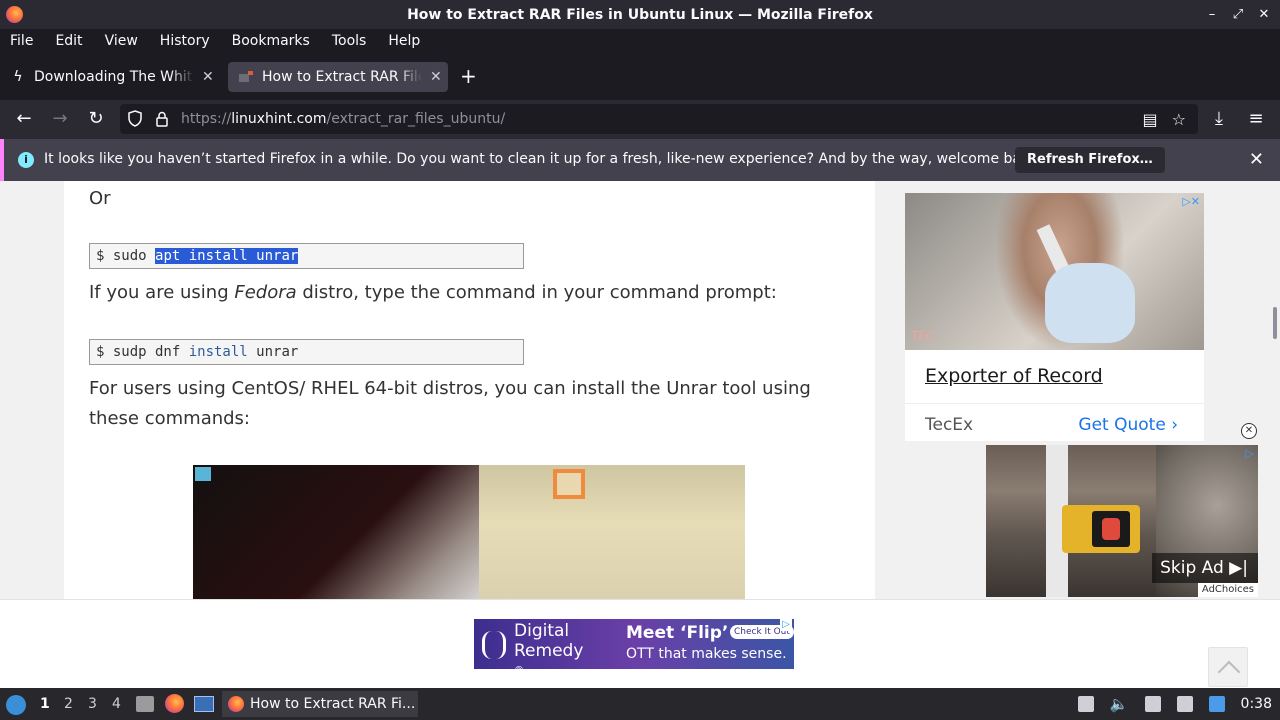  I want to click on digital-remedy-wordmark: Digital Remedy ®, so click(548, 651).